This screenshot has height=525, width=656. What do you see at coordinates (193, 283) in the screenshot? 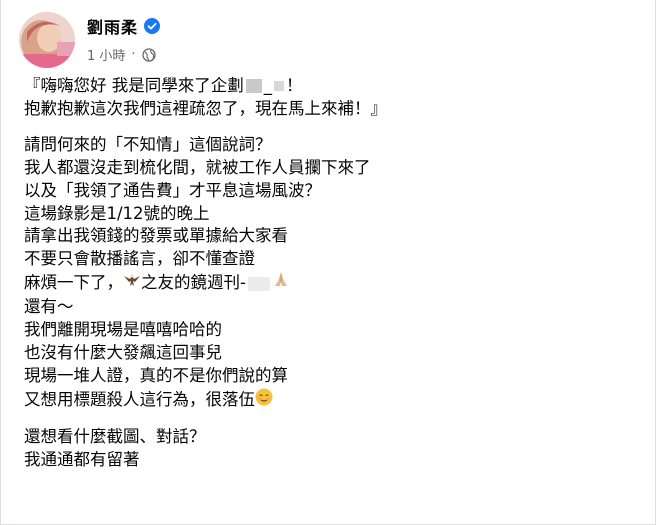
I see `line-text: 之友的鏡週刊-` at bounding box center [193, 283].